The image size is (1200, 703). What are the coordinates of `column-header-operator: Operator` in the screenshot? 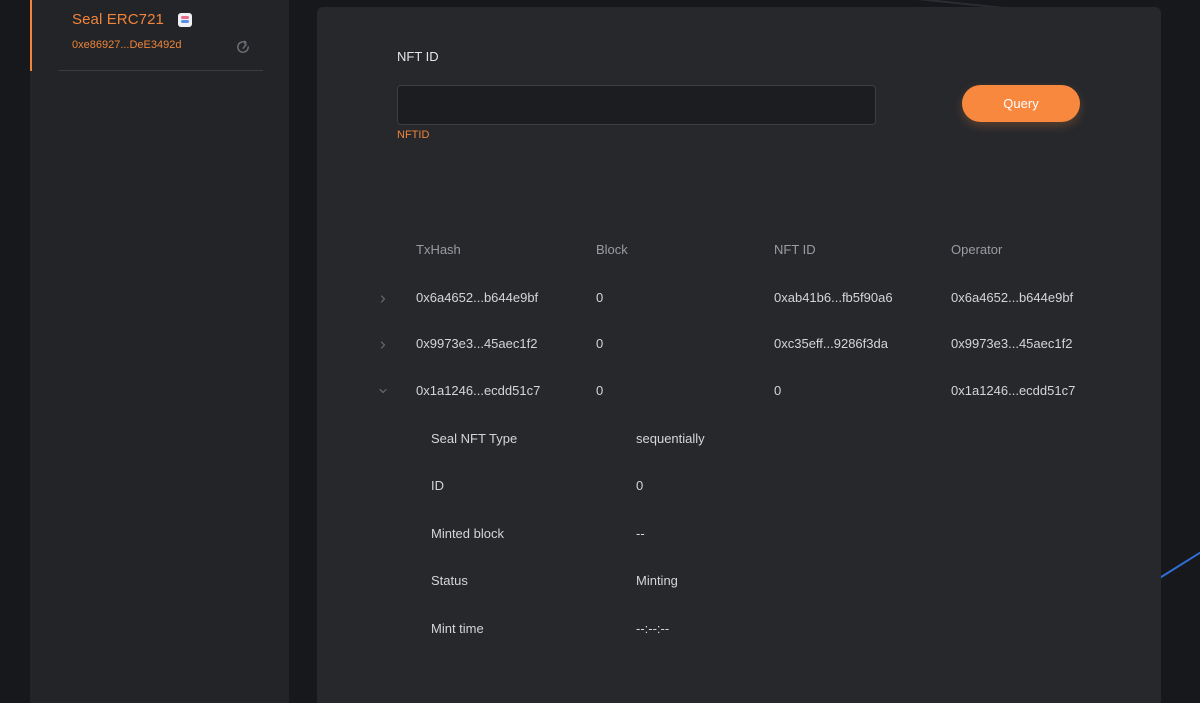 It's located at (977, 249).